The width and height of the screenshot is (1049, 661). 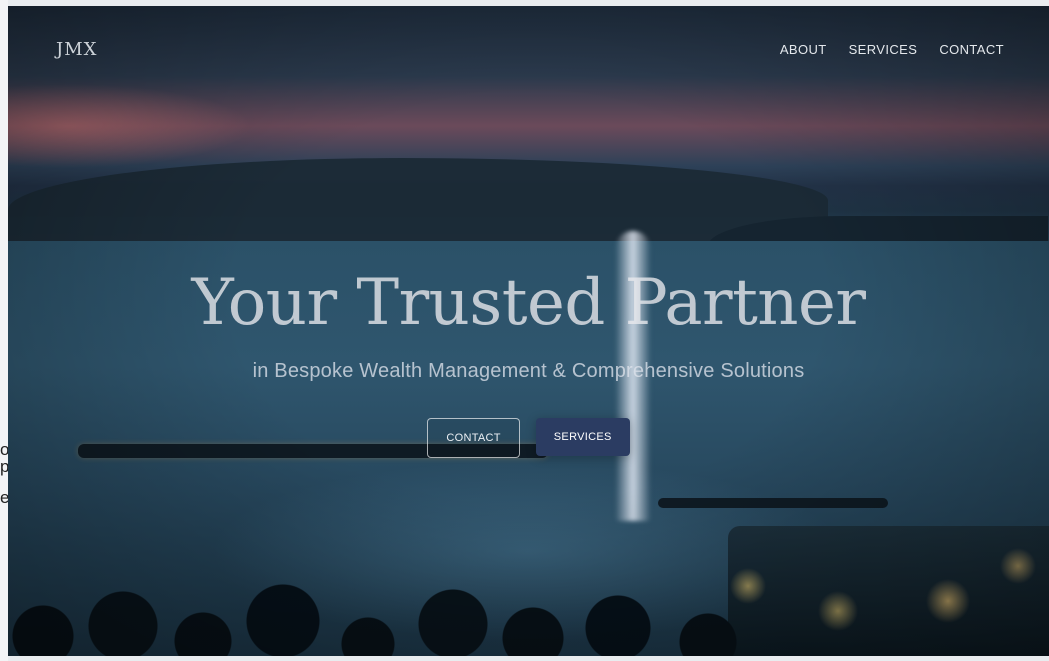 What do you see at coordinates (4, 330) in the screenshot?
I see `left-edge-partial-content: o p er` at bounding box center [4, 330].